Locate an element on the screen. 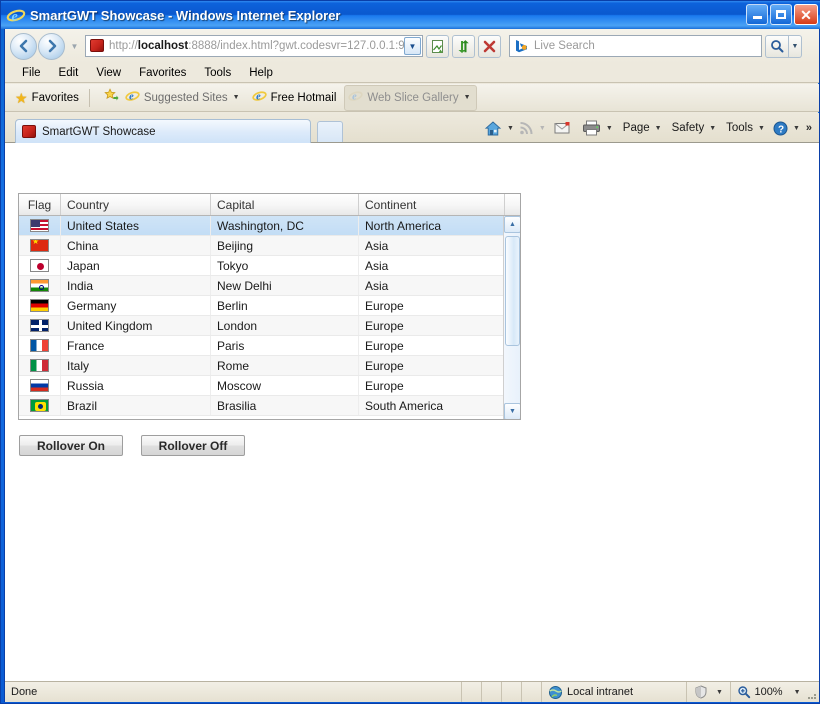  globe-icon is located at coordinates (555, 692).